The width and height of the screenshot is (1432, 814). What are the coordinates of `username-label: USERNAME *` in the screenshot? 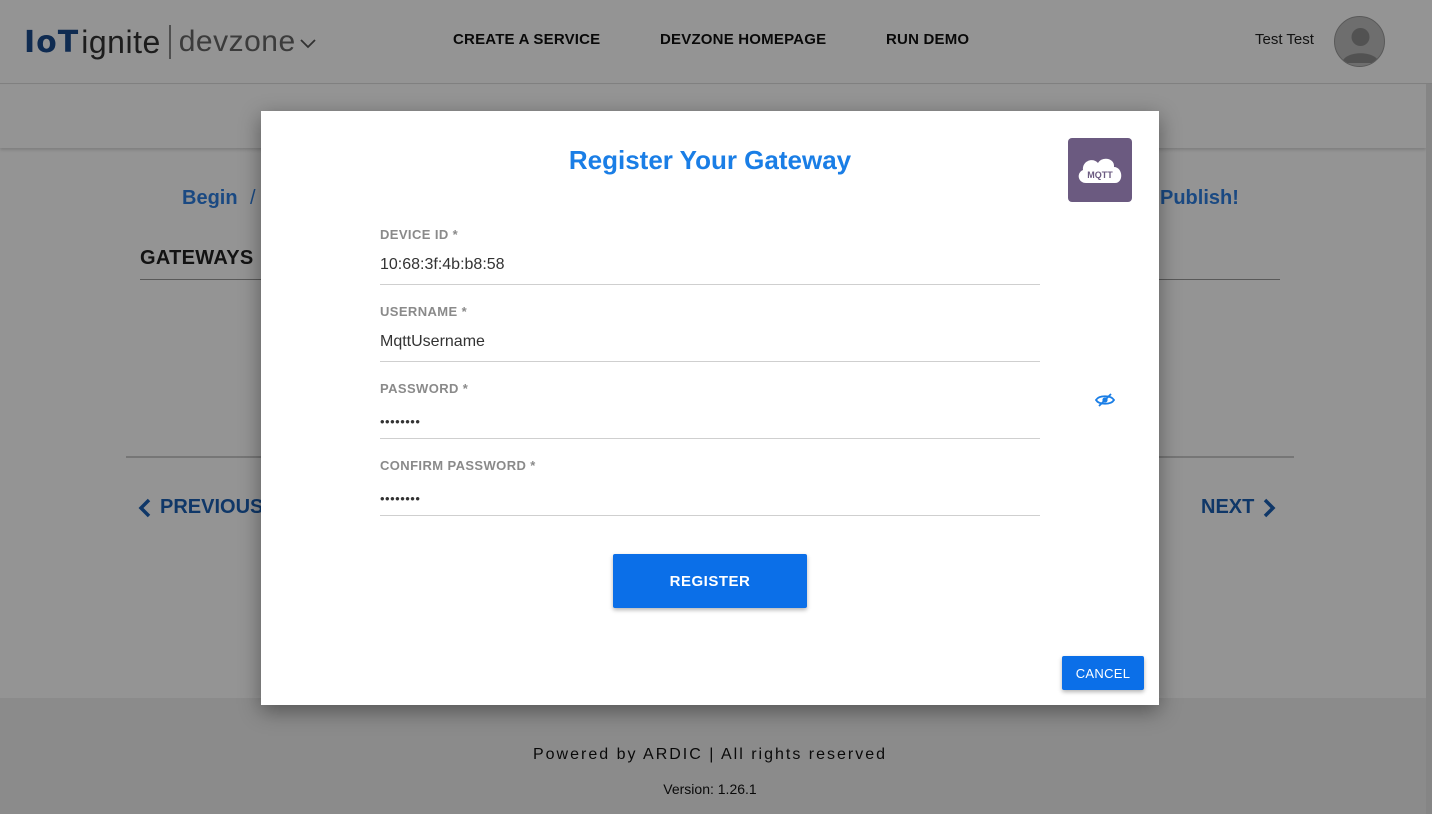 It's located at (424, 311).